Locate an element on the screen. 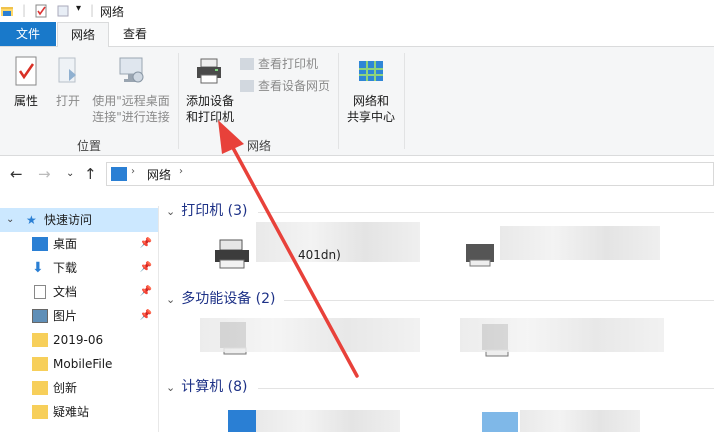 The height and width of the screenshot is (432, 714). network-sharing-center-button: 网络和 共享中心 is located at coordinates (371, 90).